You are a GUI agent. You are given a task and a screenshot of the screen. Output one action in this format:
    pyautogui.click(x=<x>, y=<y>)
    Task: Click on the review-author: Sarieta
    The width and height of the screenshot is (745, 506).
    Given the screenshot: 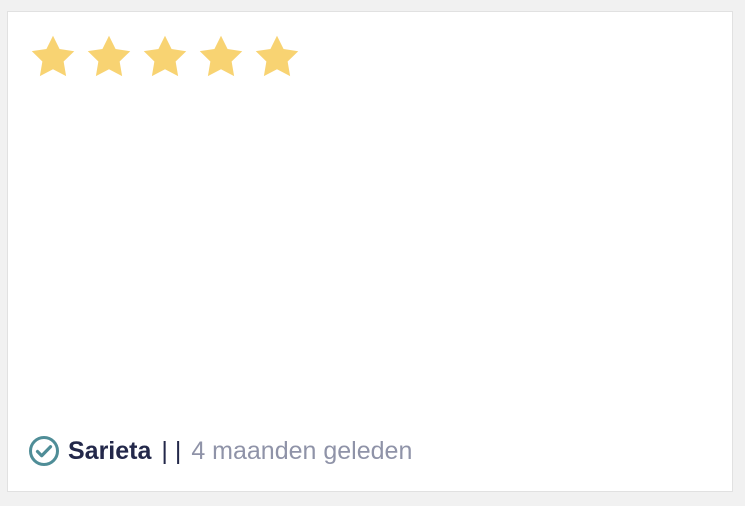 What is the action you would take?
    pyautogui.click(x=110, y=451)
    